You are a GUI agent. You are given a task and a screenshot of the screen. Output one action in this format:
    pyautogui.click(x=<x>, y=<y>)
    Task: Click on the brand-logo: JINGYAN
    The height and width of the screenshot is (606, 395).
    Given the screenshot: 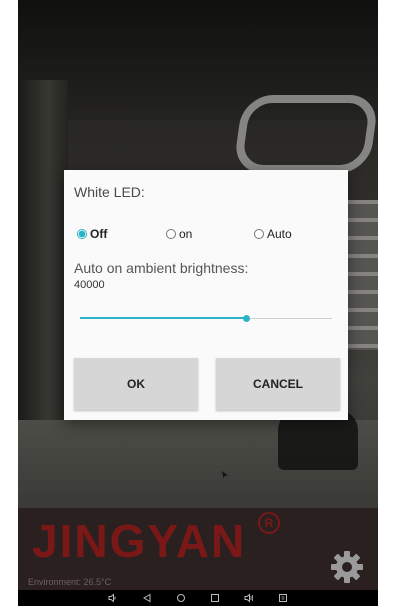 What is the action you would take?
    pyautogui.click(x=139, y=541)
    